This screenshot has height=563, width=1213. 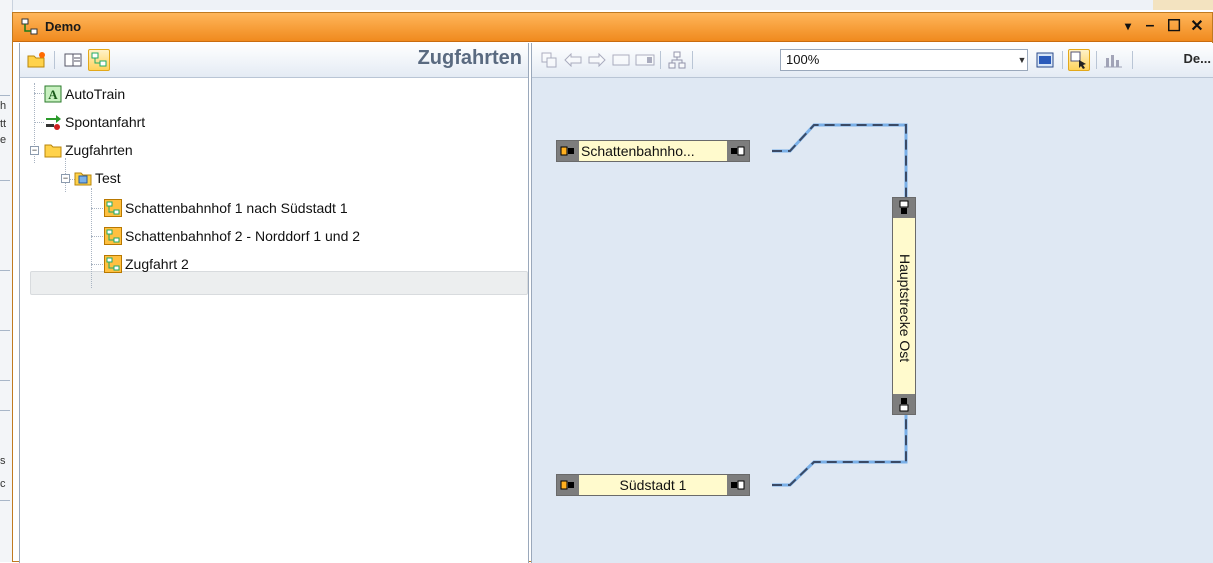 What do you see at coordinates (606, 5) in the screenshot?
I see `background-top` at bounding box center [606, 5].